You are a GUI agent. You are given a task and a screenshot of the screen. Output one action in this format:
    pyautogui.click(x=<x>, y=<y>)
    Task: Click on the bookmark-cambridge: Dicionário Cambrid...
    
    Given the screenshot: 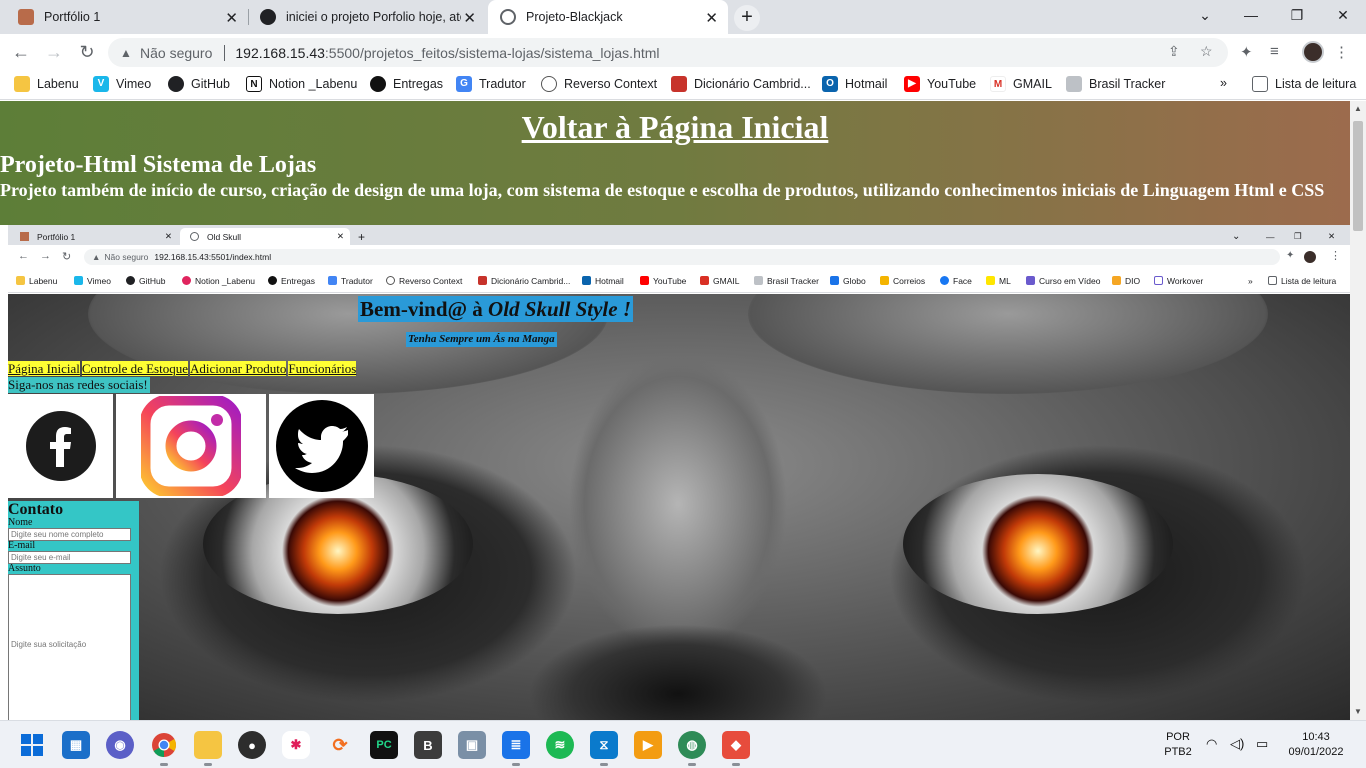 What is the action you would take?
    pyautogui.click(x=741, y=84)
    